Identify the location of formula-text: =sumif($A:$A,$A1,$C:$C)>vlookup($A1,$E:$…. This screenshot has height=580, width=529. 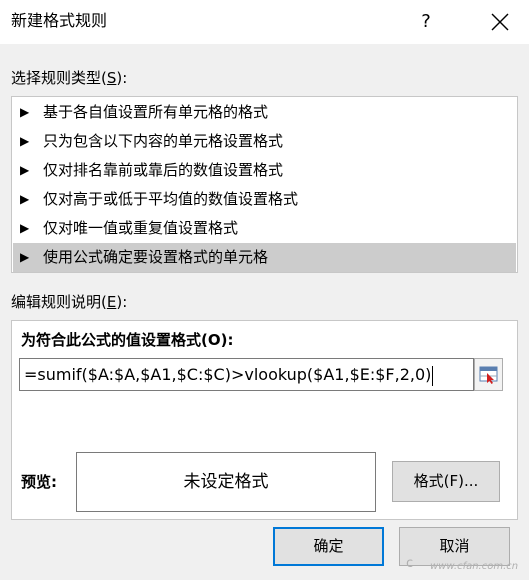
(228, 374).